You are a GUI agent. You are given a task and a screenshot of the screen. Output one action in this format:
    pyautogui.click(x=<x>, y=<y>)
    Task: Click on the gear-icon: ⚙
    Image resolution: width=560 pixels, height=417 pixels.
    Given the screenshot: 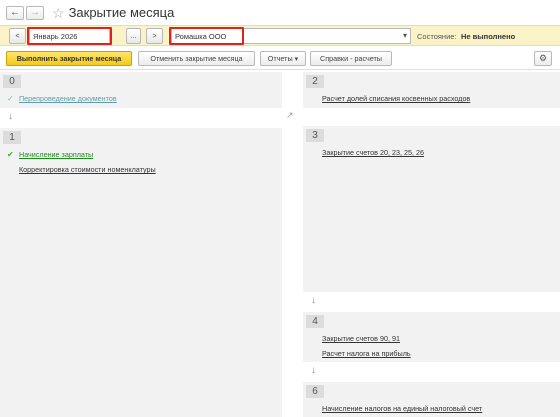 What is the action you would take?
    pyautogui.click(x=543, y=58)
    